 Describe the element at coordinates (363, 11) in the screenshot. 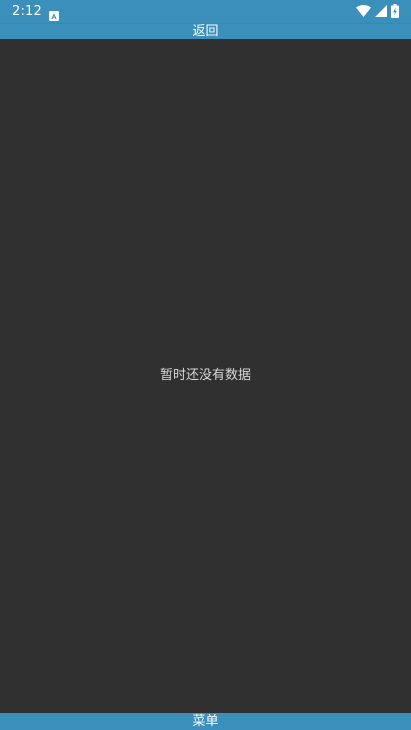

I see `wifi-icon` at that location.